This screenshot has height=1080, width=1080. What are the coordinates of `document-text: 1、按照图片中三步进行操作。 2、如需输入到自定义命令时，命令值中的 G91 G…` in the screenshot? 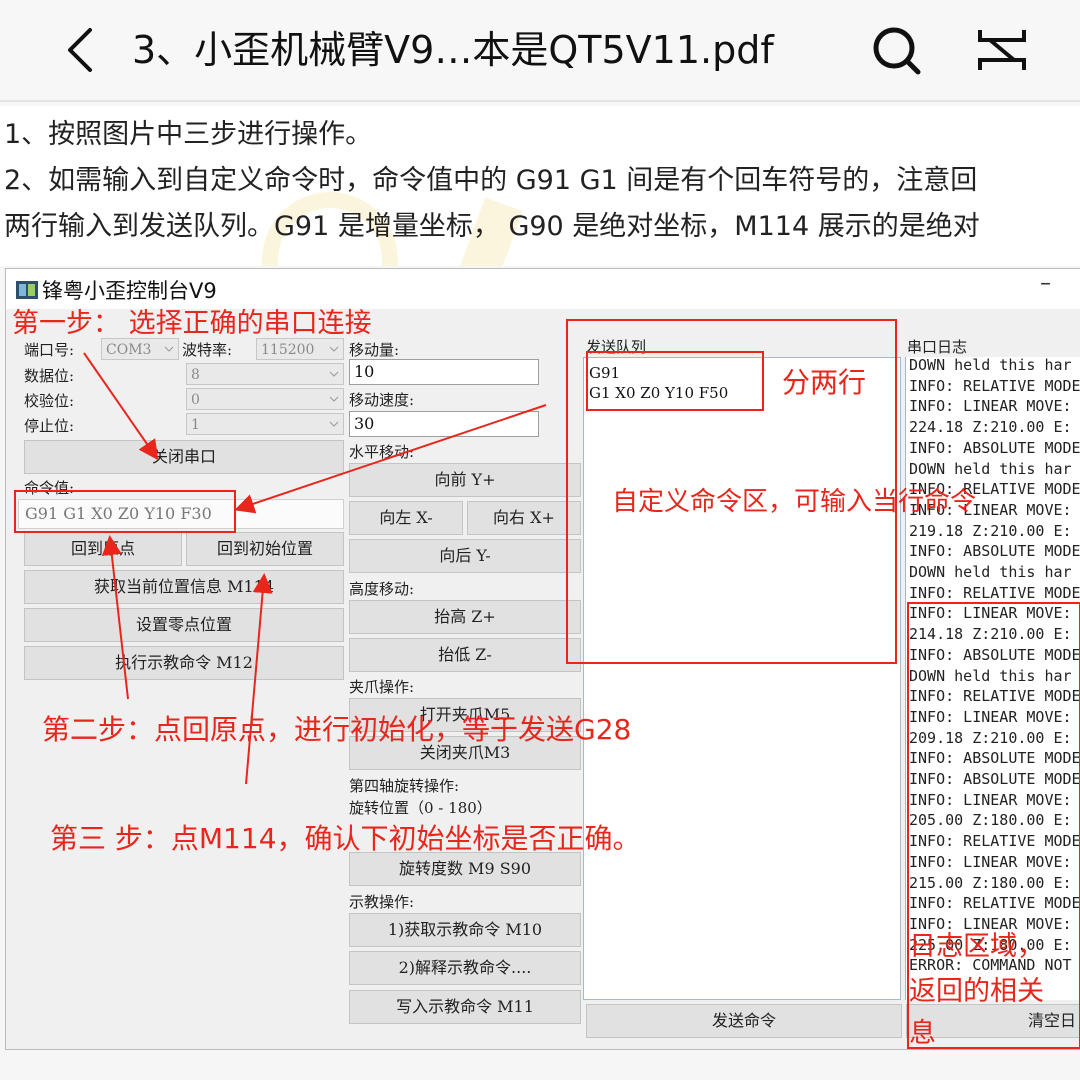 It's located at (540, 186).